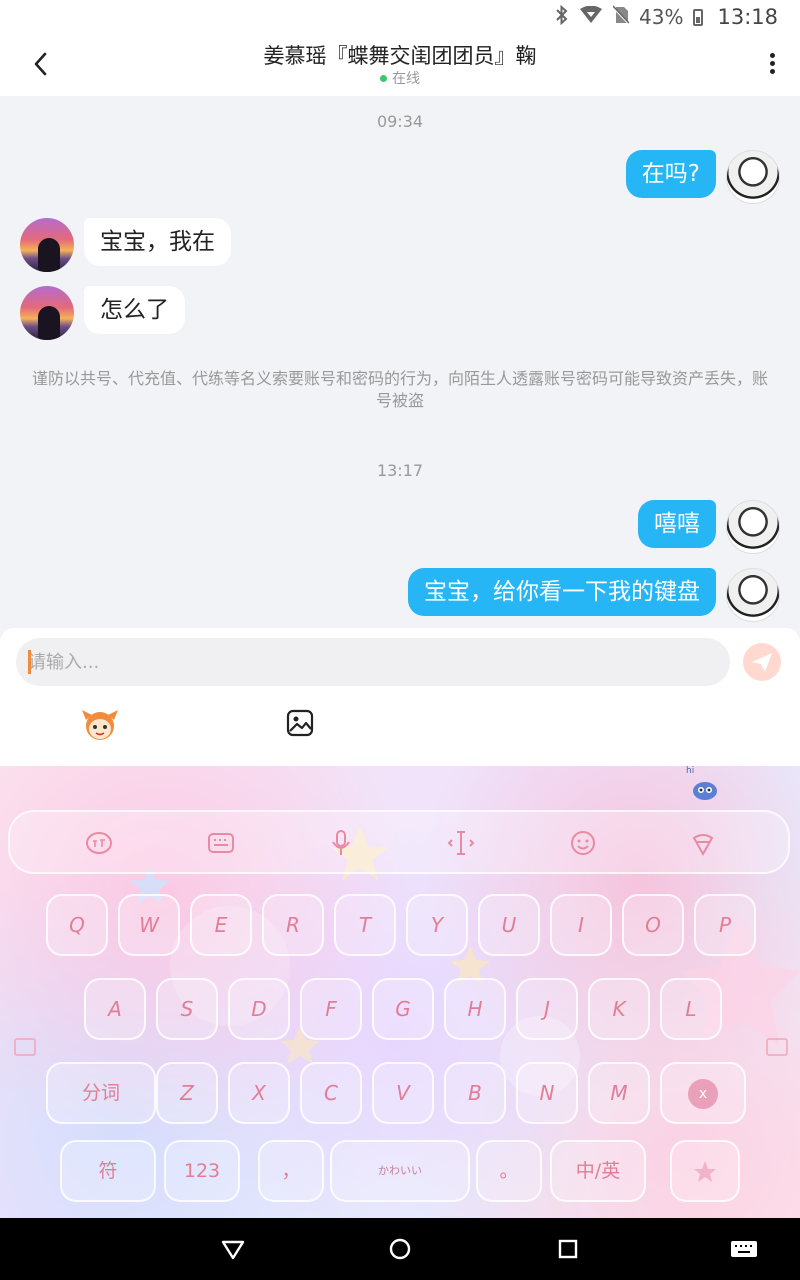 This screenshot has width=800, height=1280. I want to click on circle-home-icon, so click(400, 1249).